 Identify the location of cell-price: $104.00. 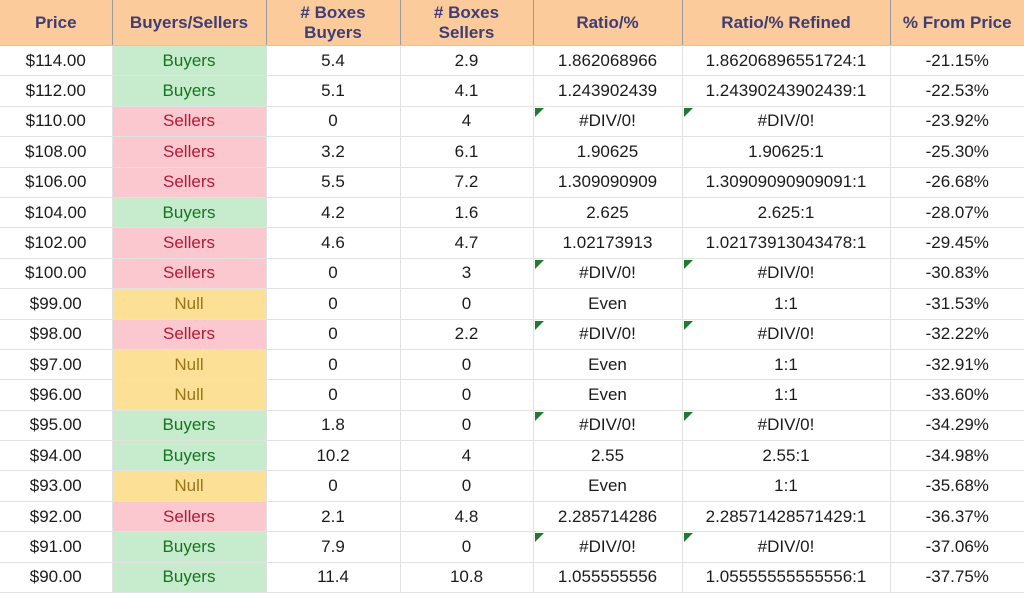
(56, 213).